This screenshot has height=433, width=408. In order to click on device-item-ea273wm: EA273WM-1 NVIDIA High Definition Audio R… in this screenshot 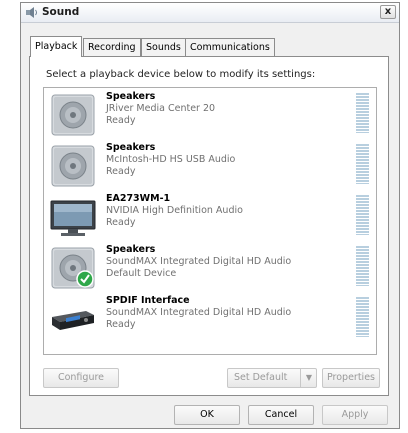, I will do `click(210, 217)`.